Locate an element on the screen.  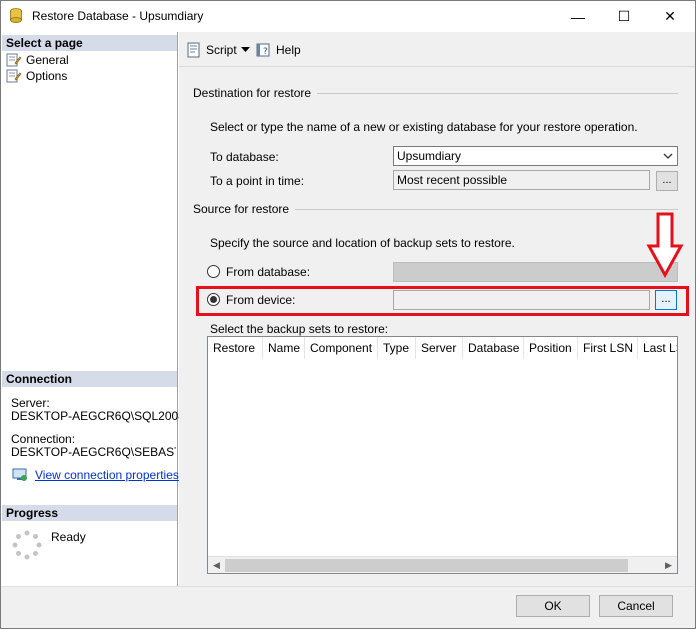
from-database-label: From database: is located at coordinates (268, 272).